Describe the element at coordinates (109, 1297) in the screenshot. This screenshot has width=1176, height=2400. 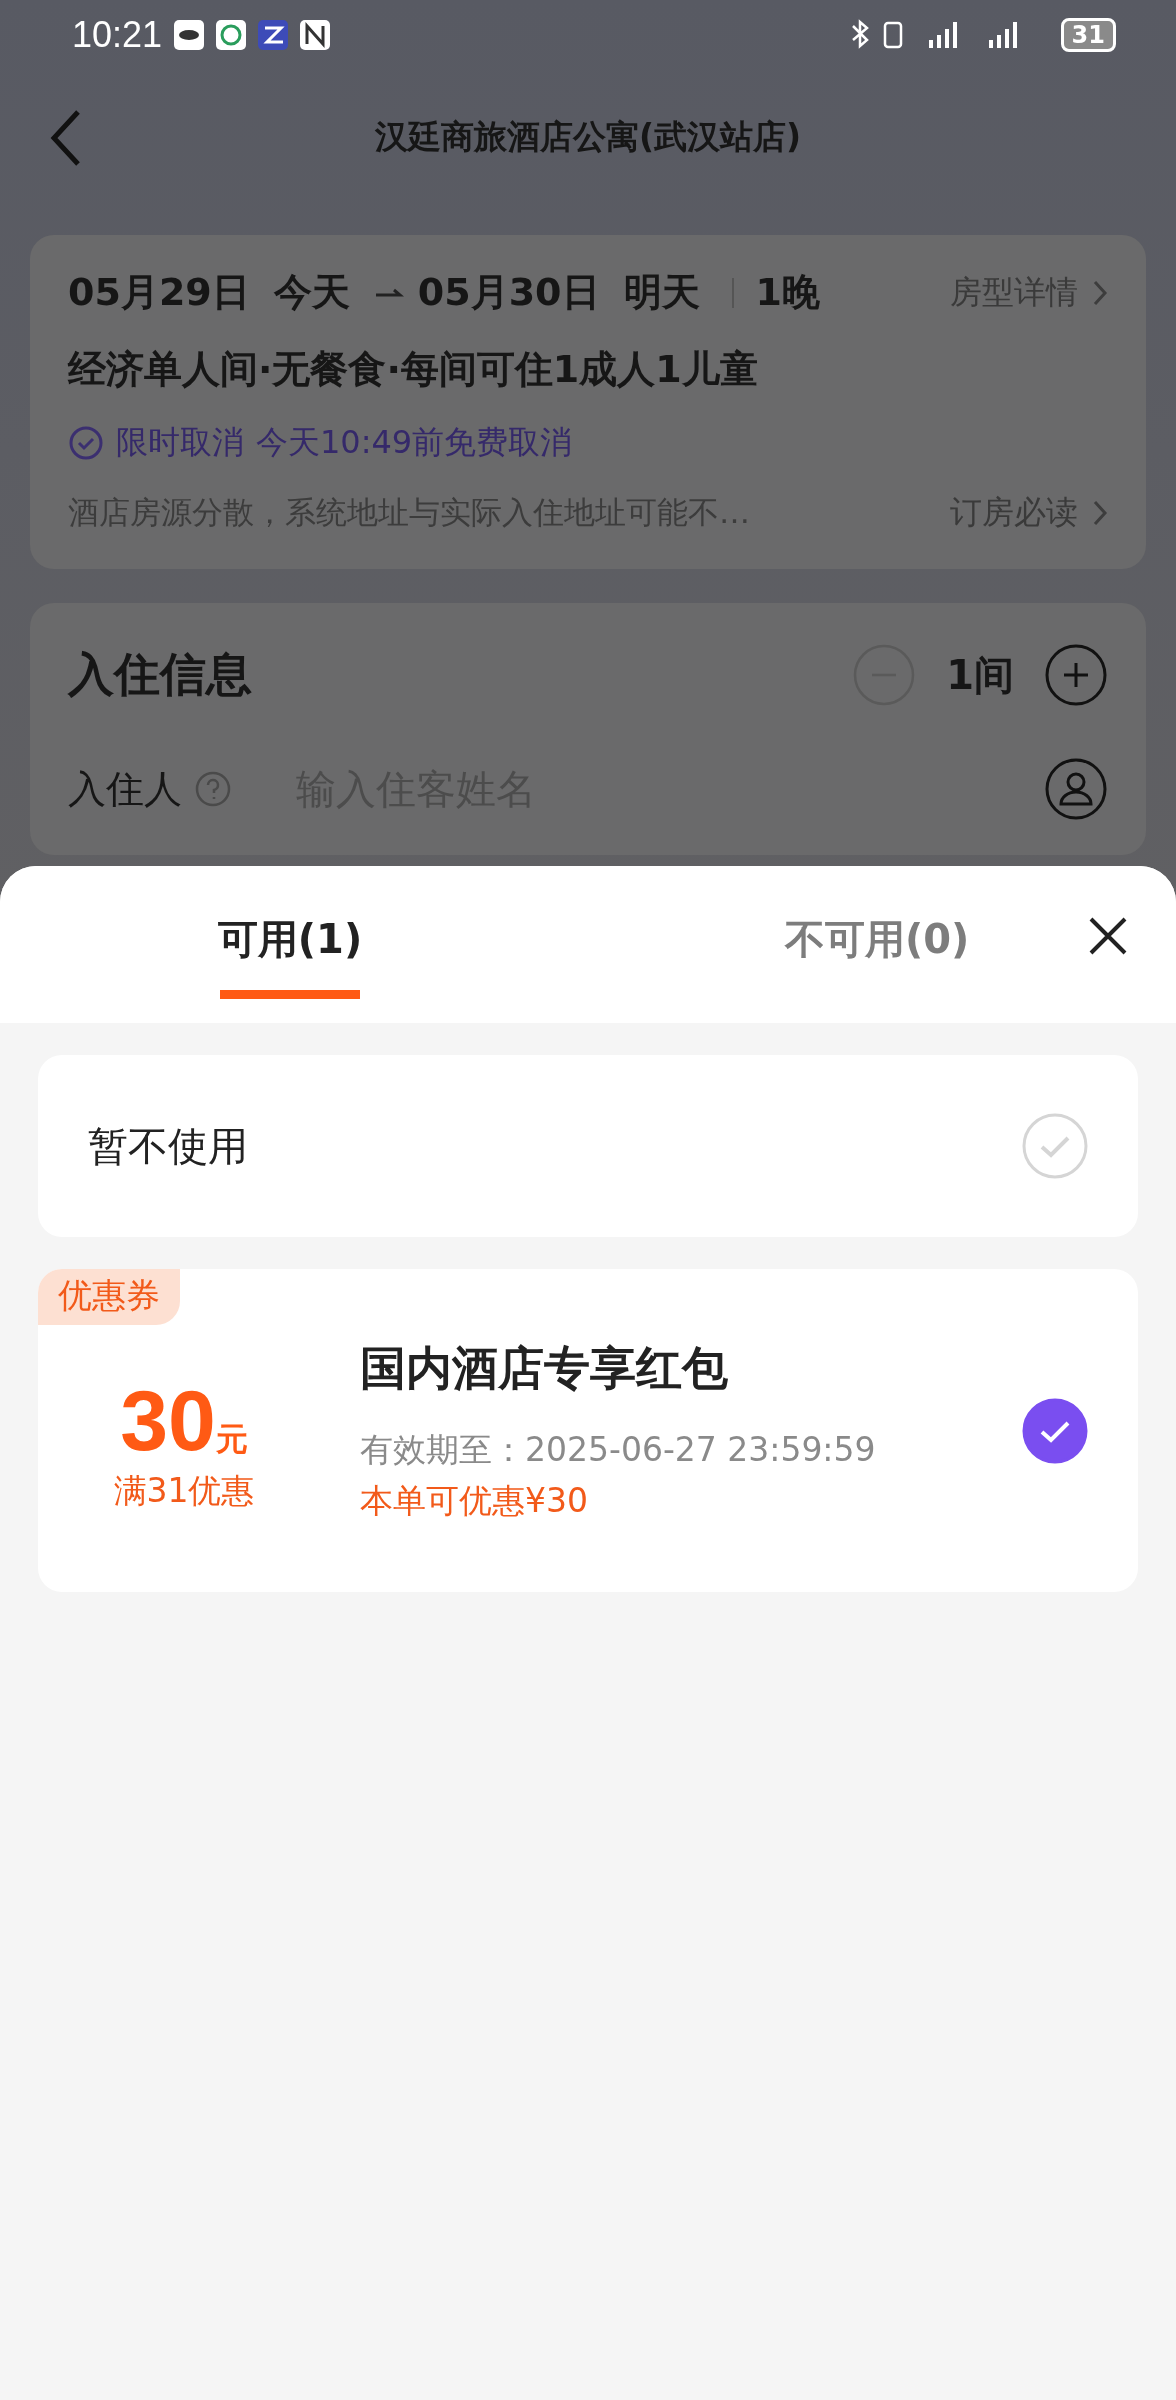
I see `coupon-tag: 优惠券` at that location.